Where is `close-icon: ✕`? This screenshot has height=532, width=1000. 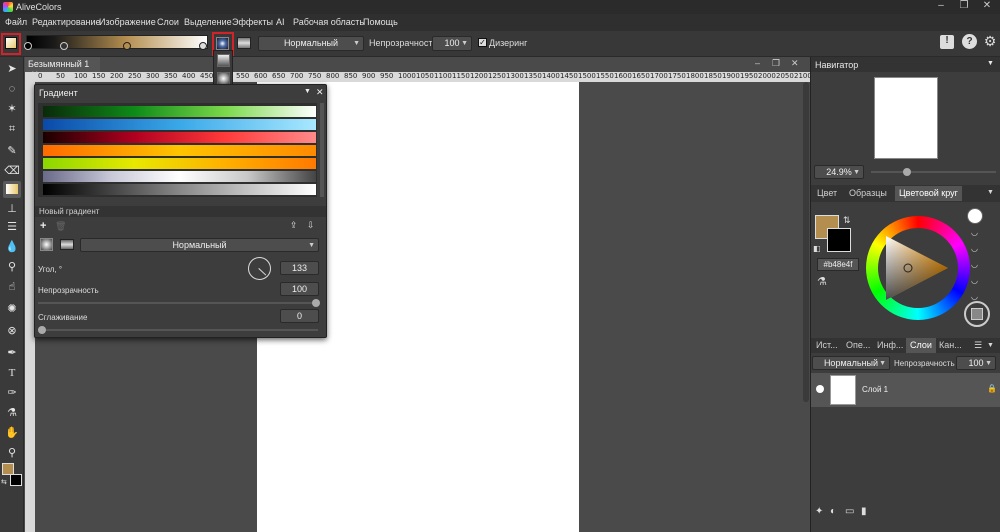
close-icon: ✕ is located at coordinates (987, 6).